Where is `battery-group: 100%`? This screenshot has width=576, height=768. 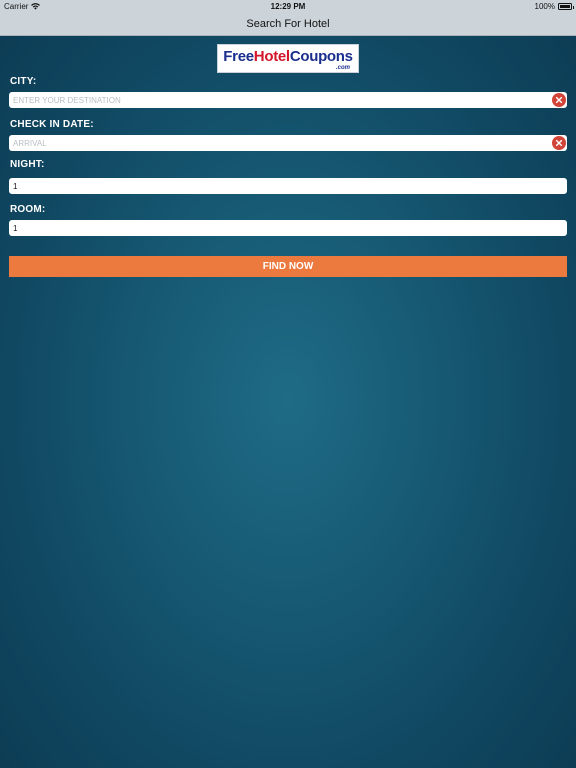 battery-group: 100% is located at coordinates (554, 6).